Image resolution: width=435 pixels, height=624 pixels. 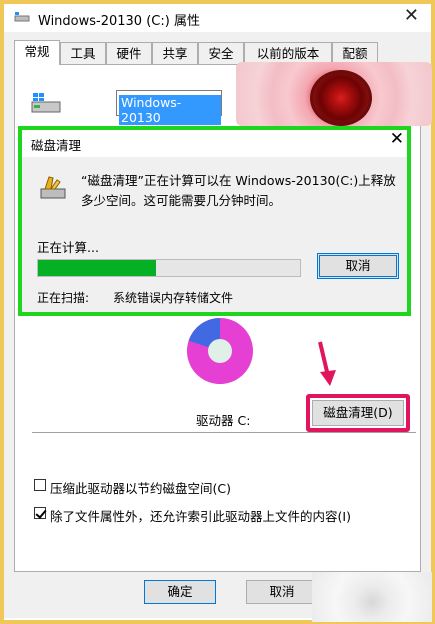 I want to click on tab-hardware: 硬件, so click(x=129, y=53).